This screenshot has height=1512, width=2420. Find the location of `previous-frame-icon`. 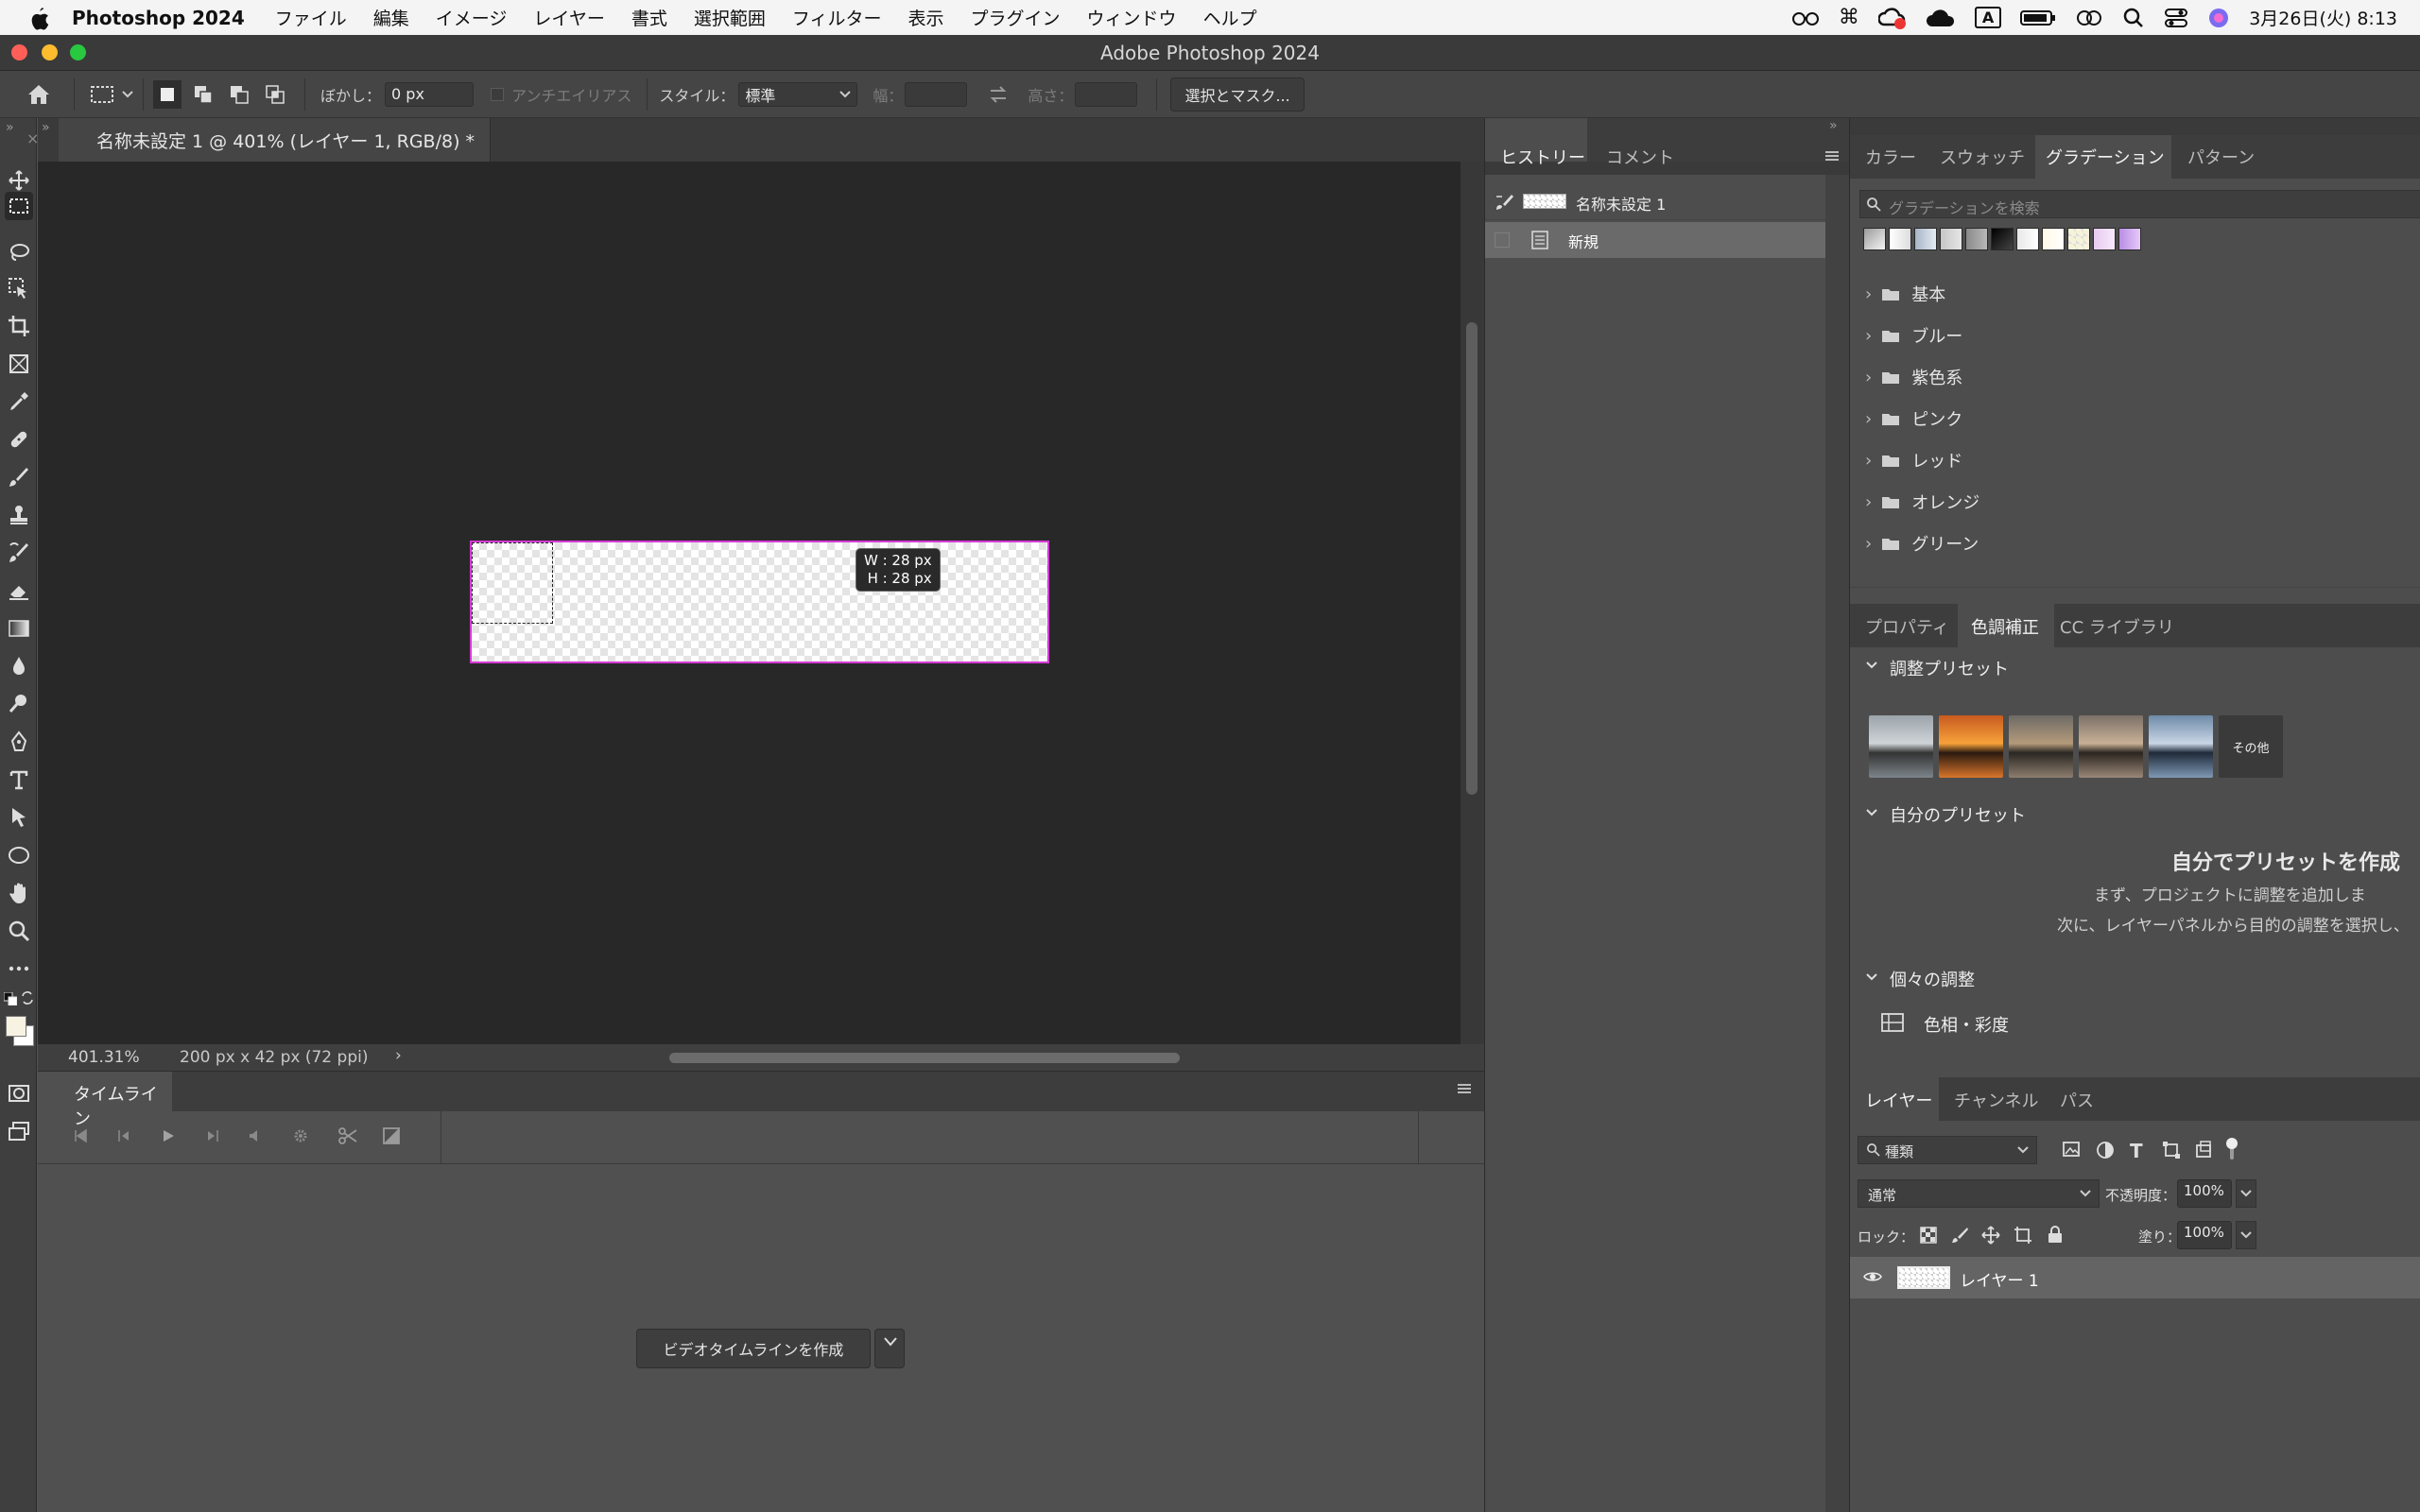

previous-frame-icon is located at coordinates (123, 1135).